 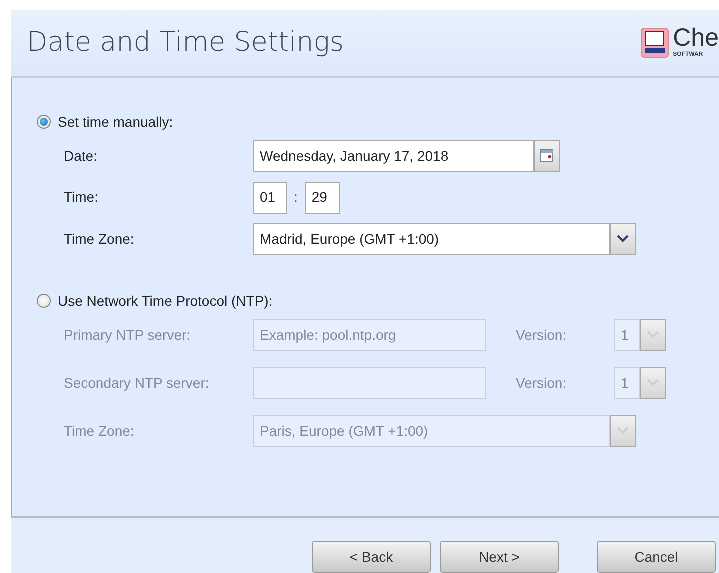 I want to click on field-label: Primary NTP server:, so click(x=128, y=335).